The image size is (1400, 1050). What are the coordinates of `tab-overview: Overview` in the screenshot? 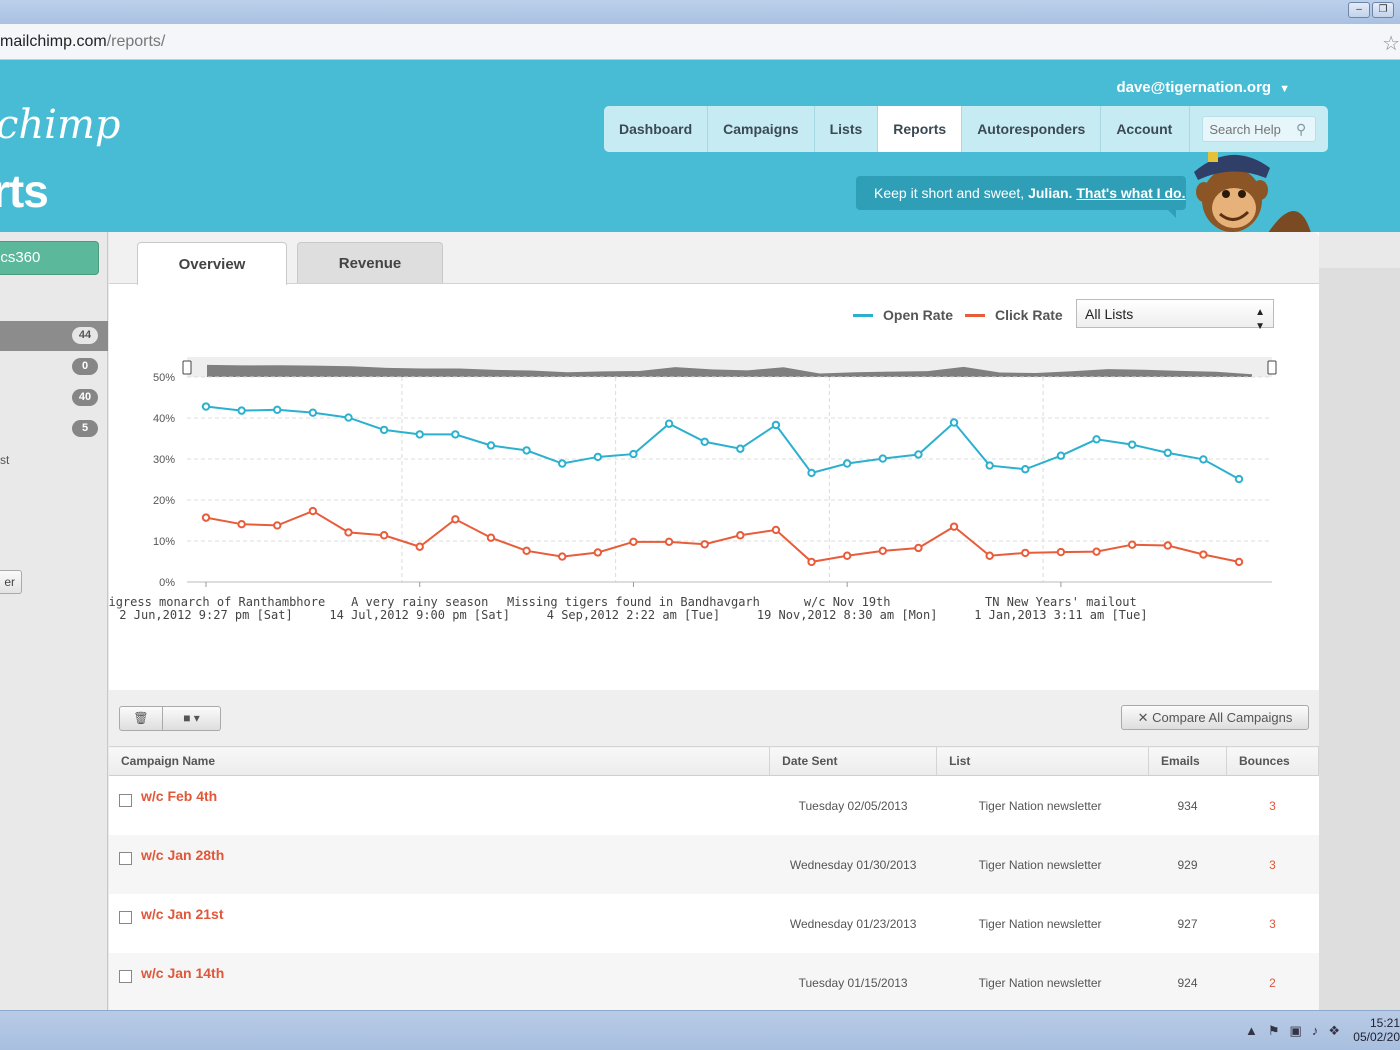 It's located at (212, 263).